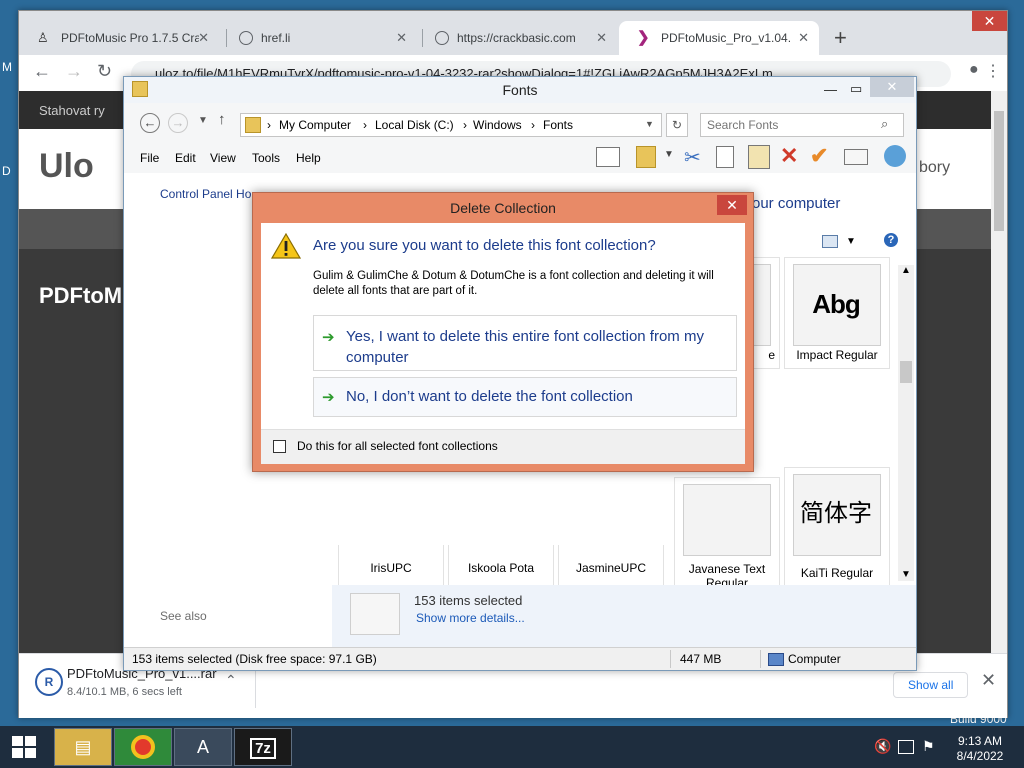 The height and width of the screenshot is (768, 1024). What do you see at coordinates (104, 71) in the screenshot?
I see `reload-icon: ↻` at bounding box center [104, 71].